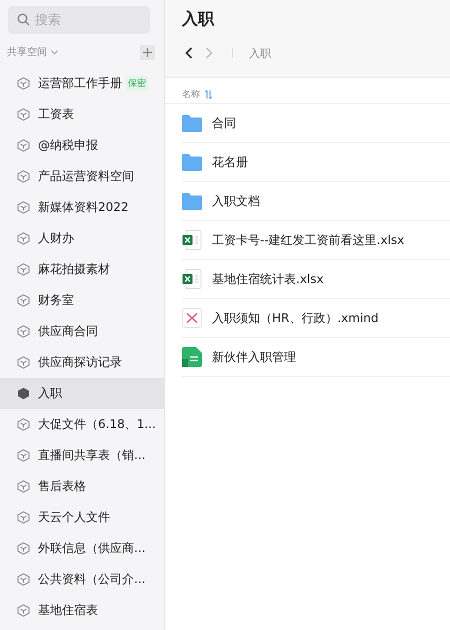  What do you see at coordinates (316, 357) in the screenshot?
I see `file-row: 新伙伴入职管理` at bounding box center [316, 357].